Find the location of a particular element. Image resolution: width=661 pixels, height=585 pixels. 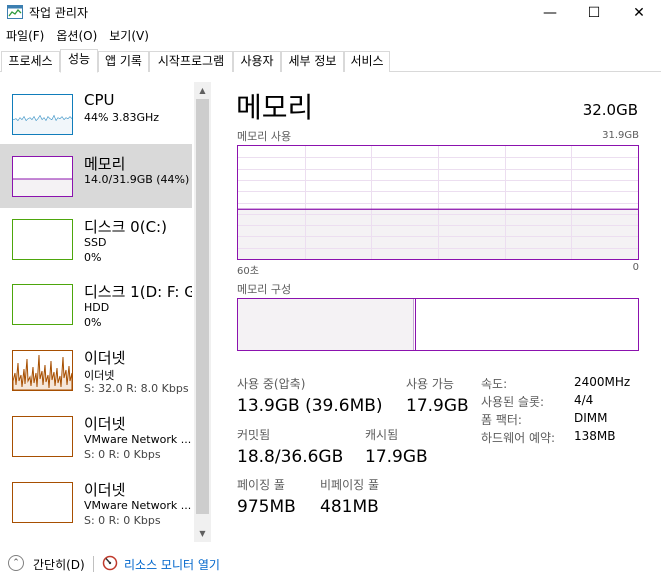

sidebar-item-disk-1: 디스크 1(D: F: G HDD 0% is located at coordinates (96, 304).